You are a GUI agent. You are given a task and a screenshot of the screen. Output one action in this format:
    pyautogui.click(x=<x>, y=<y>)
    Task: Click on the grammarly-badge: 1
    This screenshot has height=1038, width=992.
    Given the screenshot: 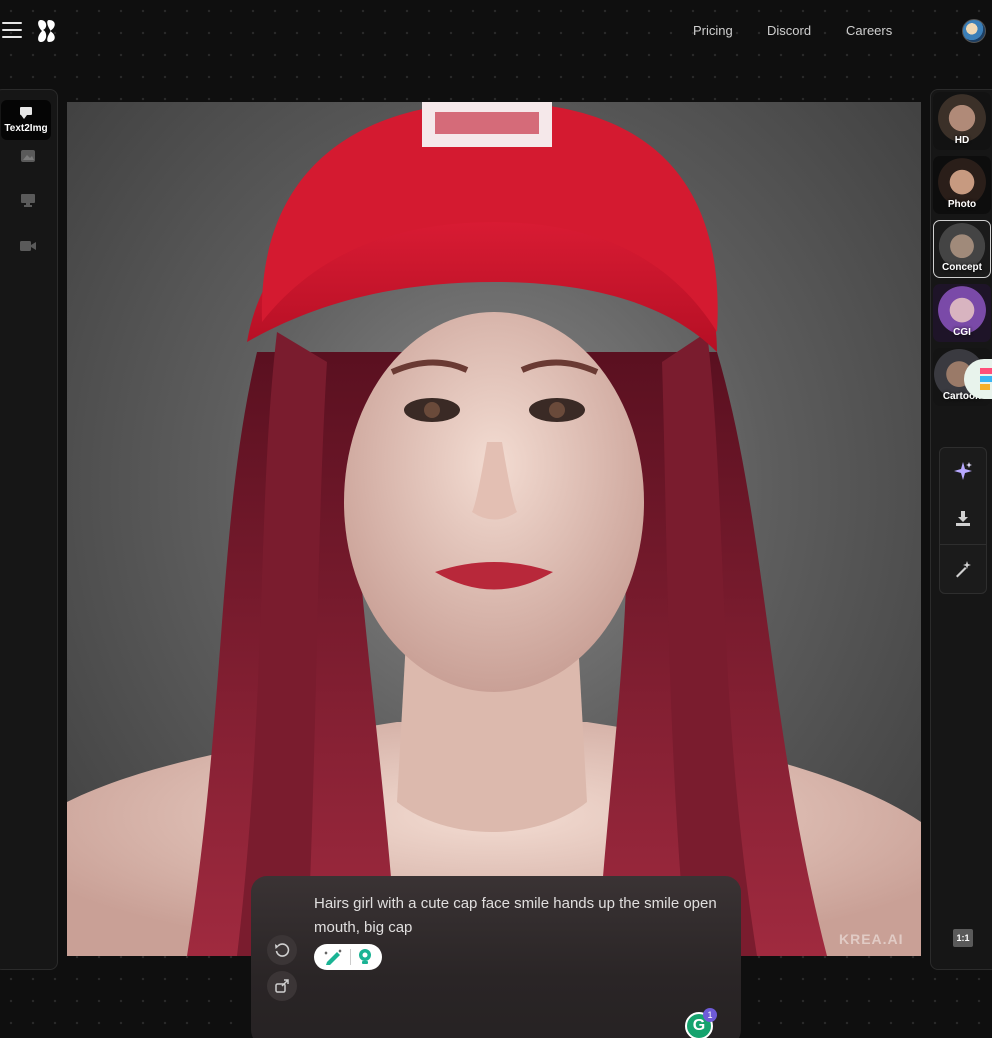 What is the action you would take?
    pyautogui.click(x=710, y=1015)
    